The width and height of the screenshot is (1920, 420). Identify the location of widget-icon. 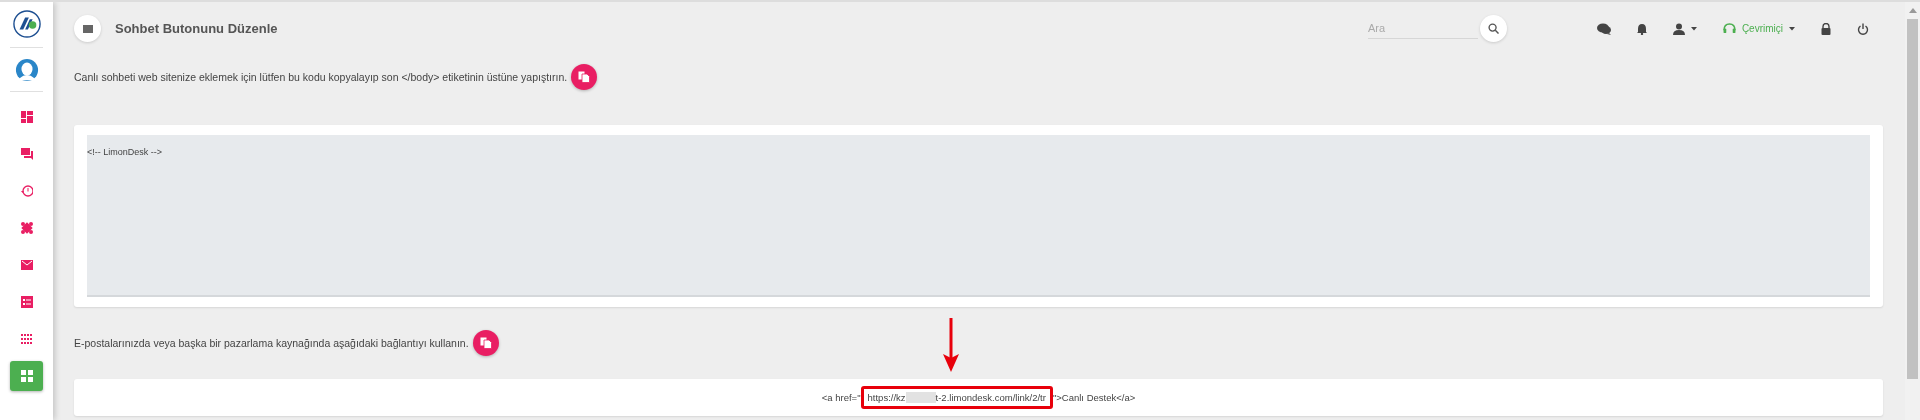
(26, 376).